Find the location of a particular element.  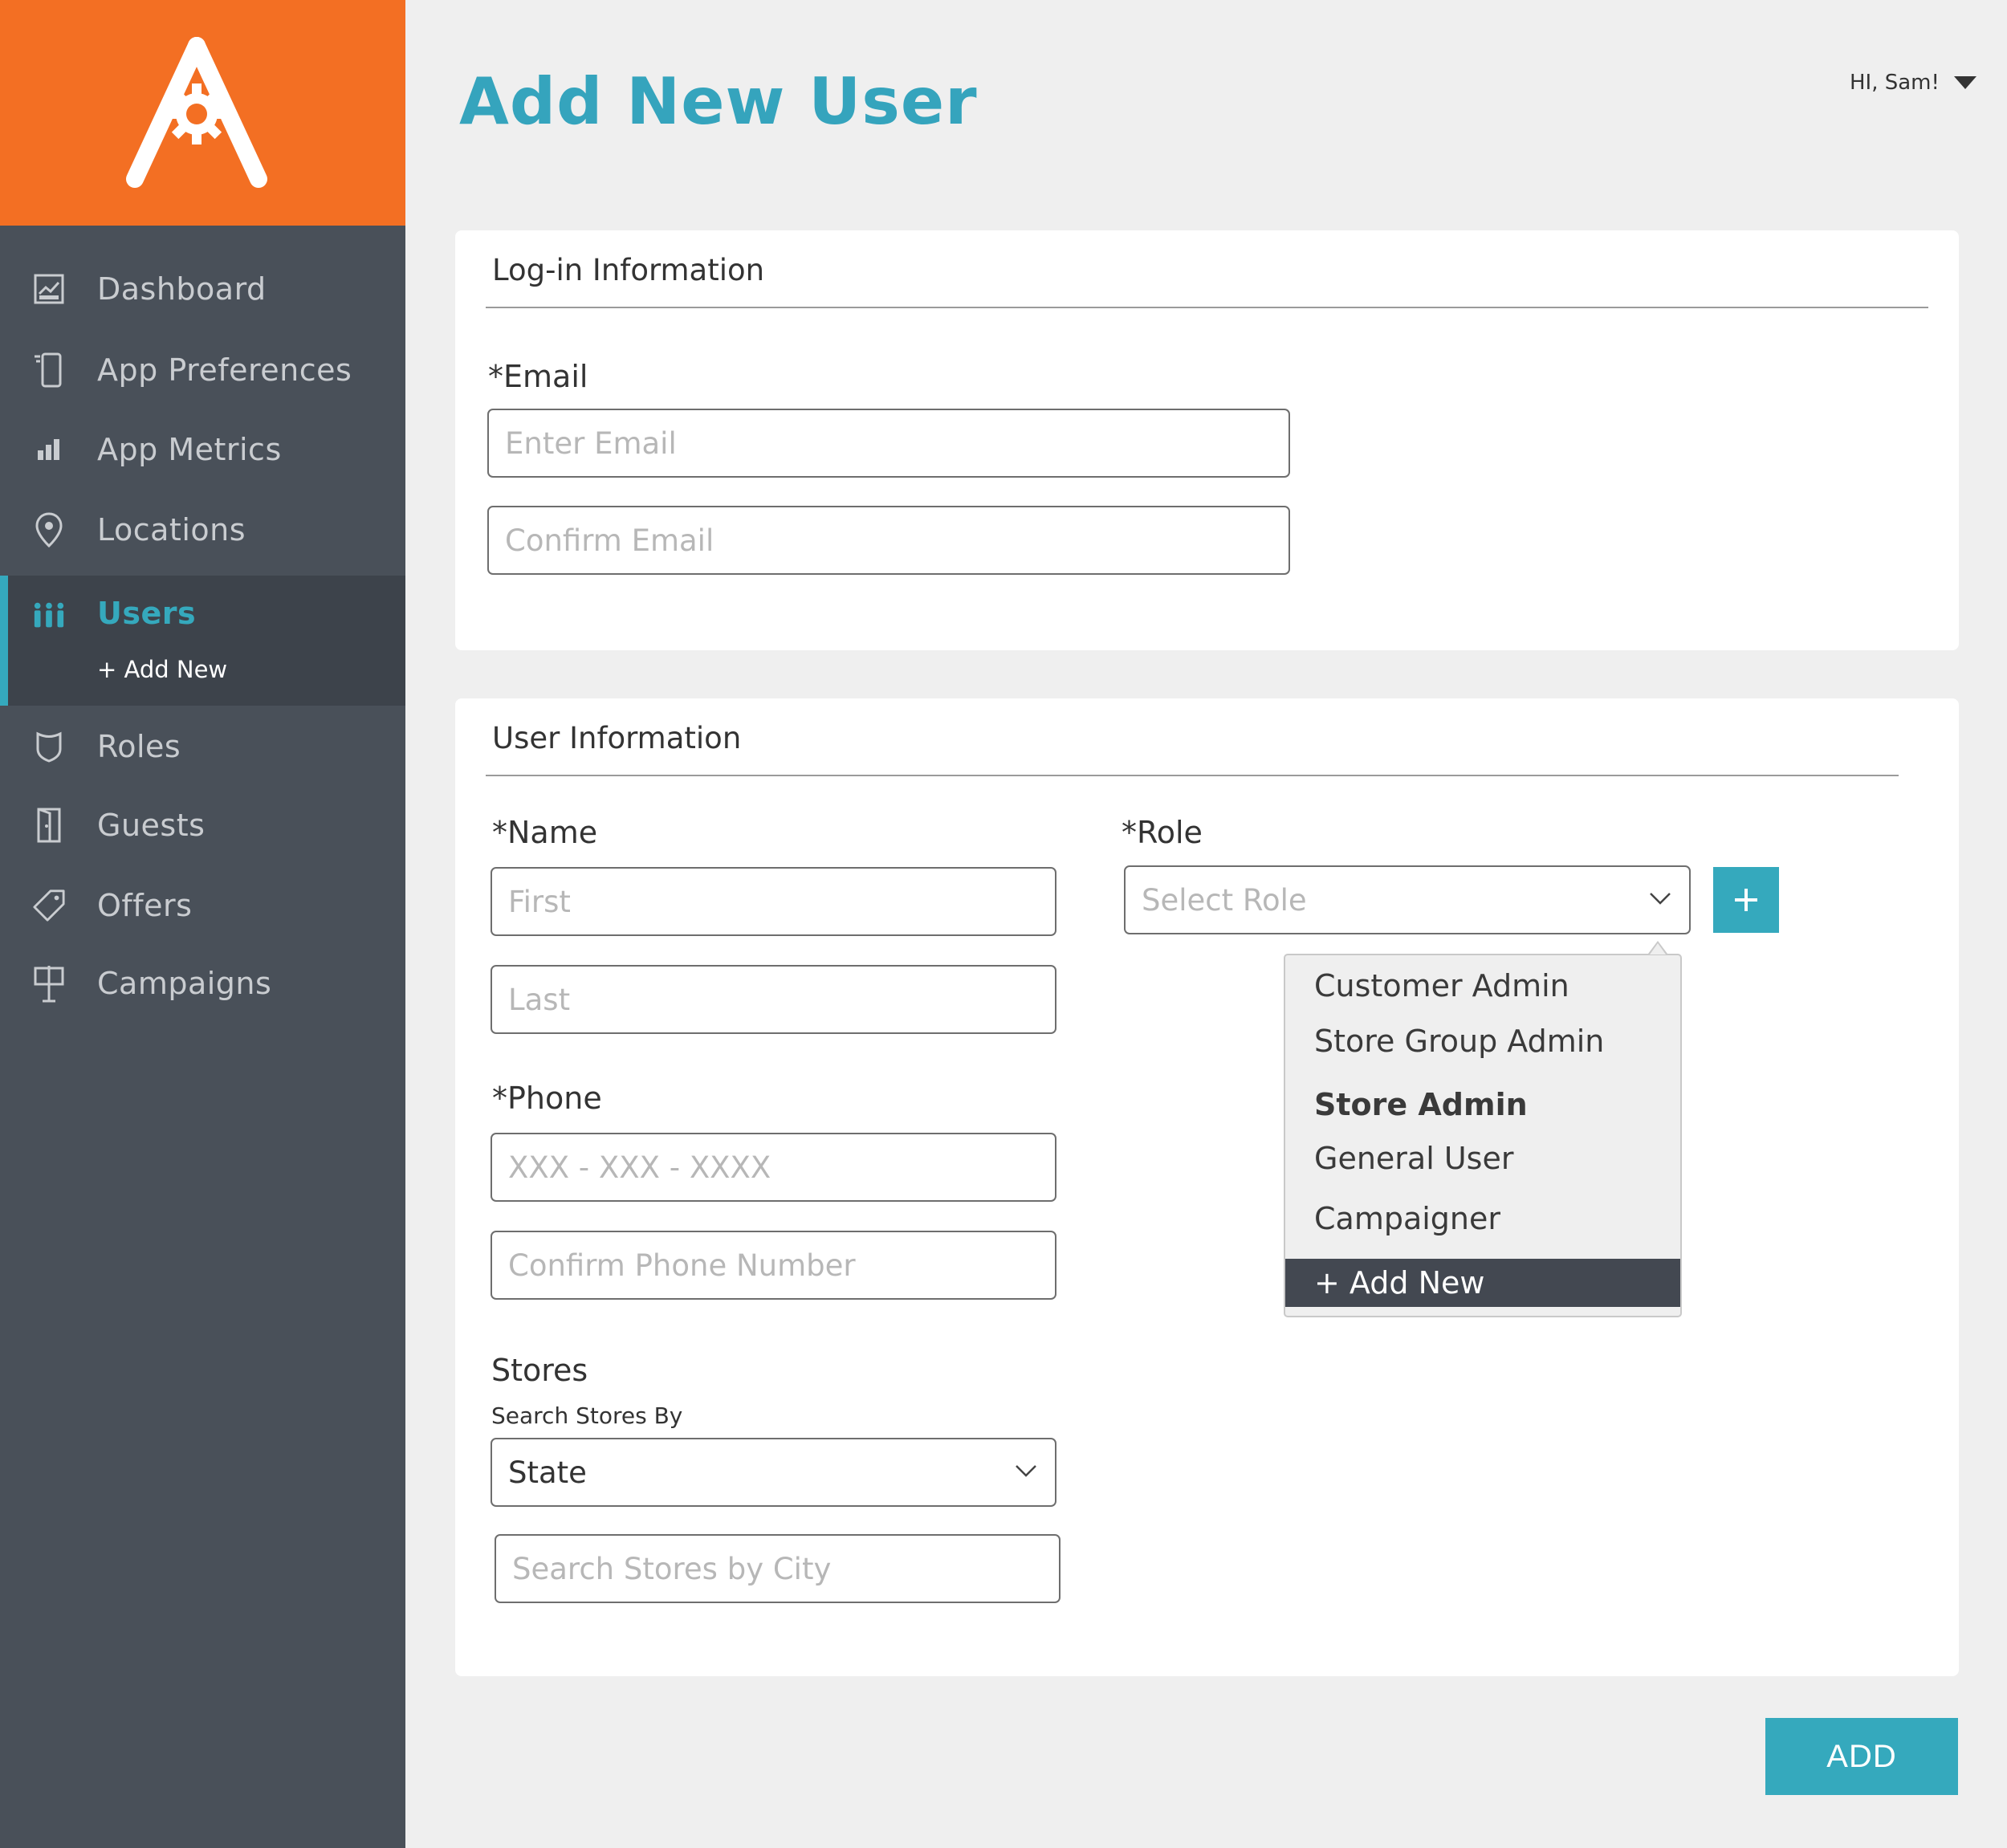

sidebar-item-dashboard: Dashboard is located at coordinates (202, 289).